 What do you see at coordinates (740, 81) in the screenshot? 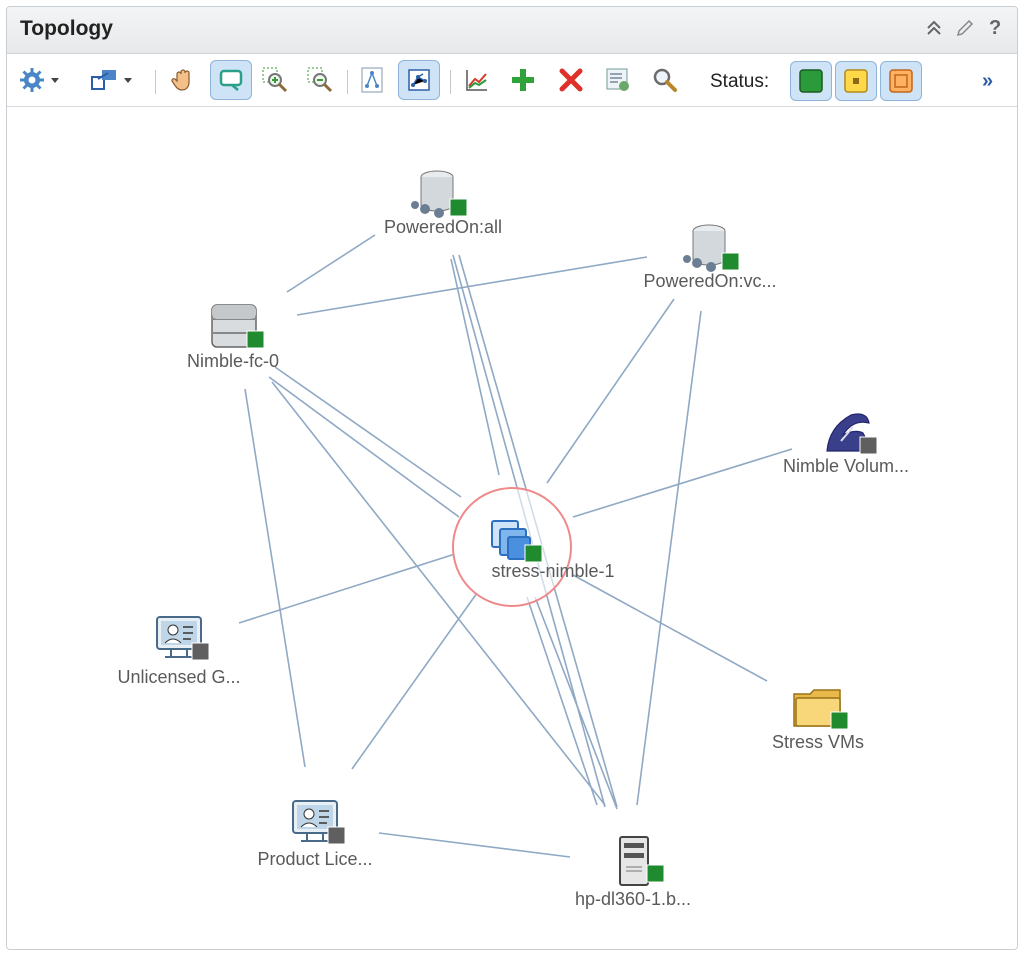
I see `status-label: Status:` at bounding box center [740, 81].